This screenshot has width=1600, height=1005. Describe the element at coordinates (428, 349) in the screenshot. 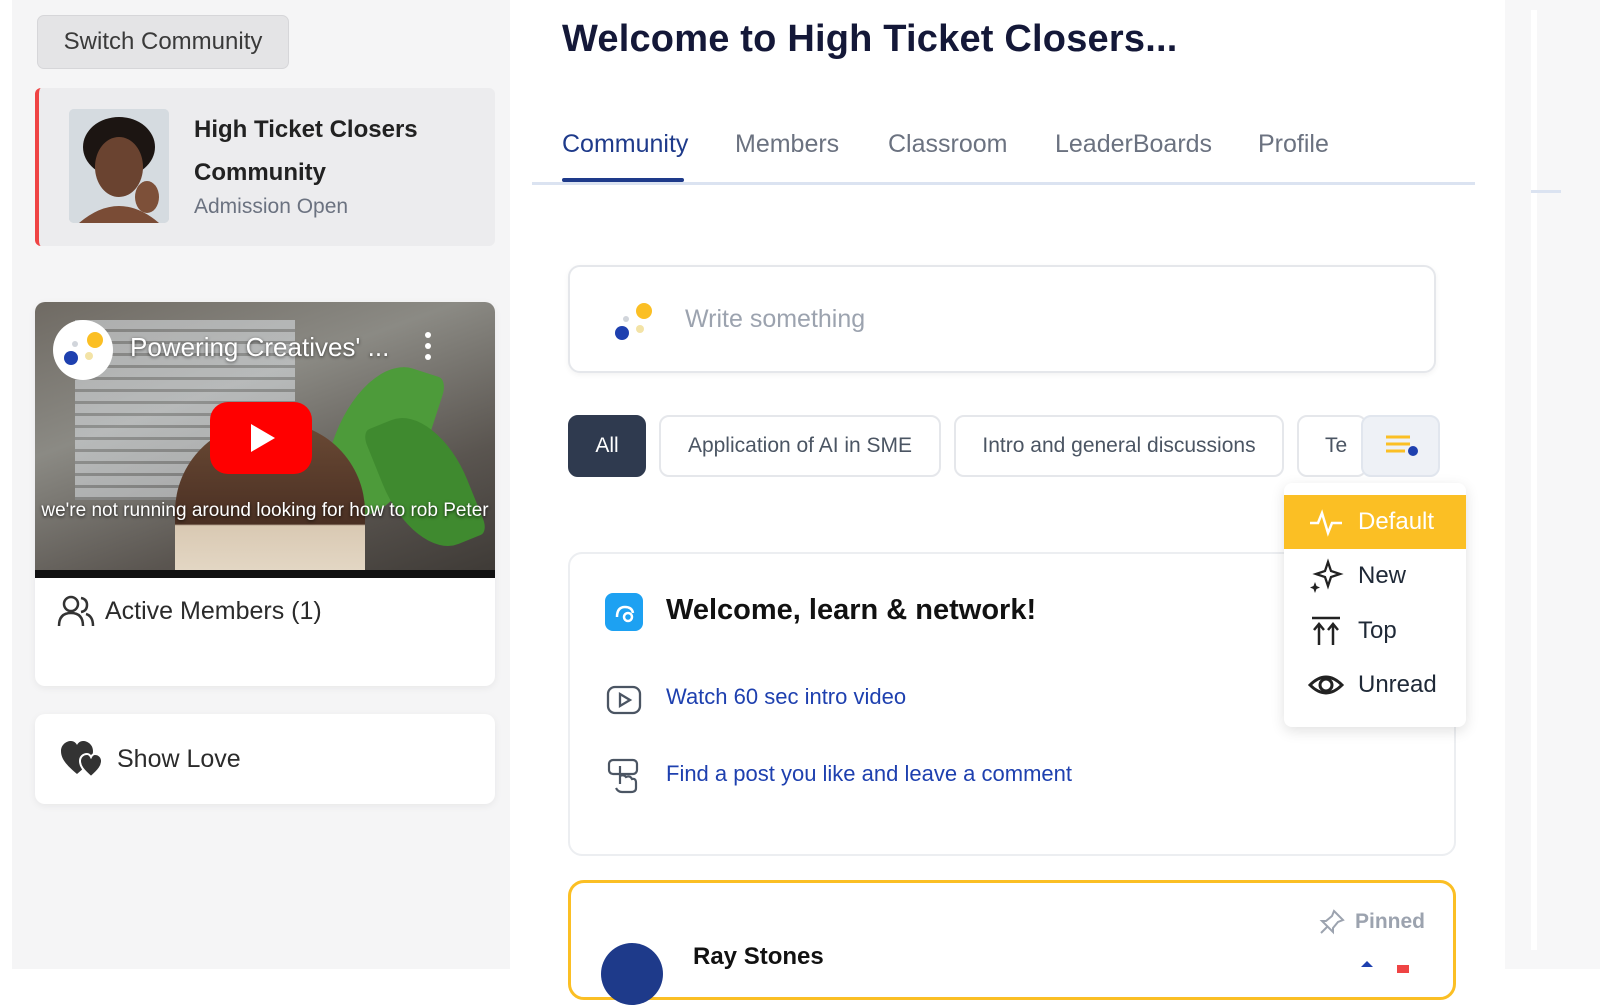

I see `video-more-icon` at that location.